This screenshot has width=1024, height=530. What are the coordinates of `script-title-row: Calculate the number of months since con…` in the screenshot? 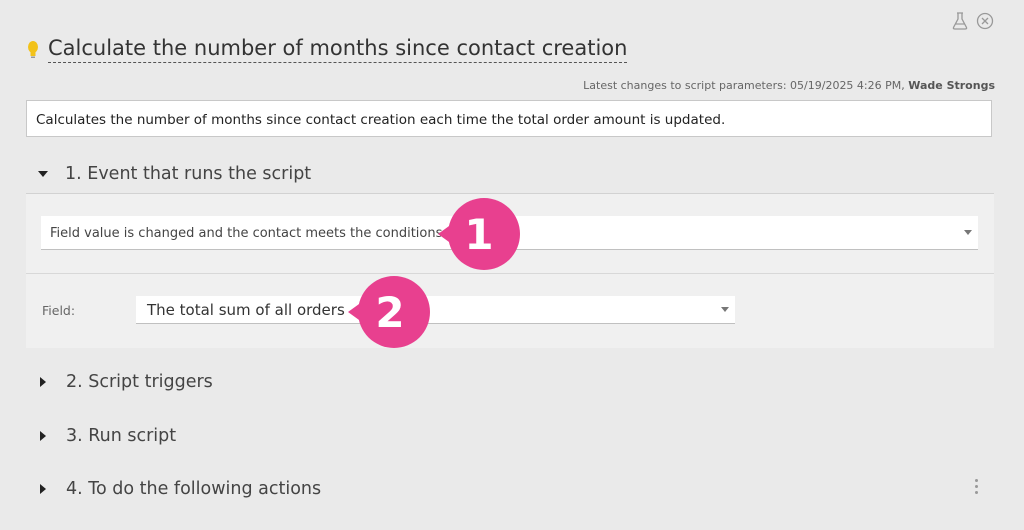 It's located at (327, 49).